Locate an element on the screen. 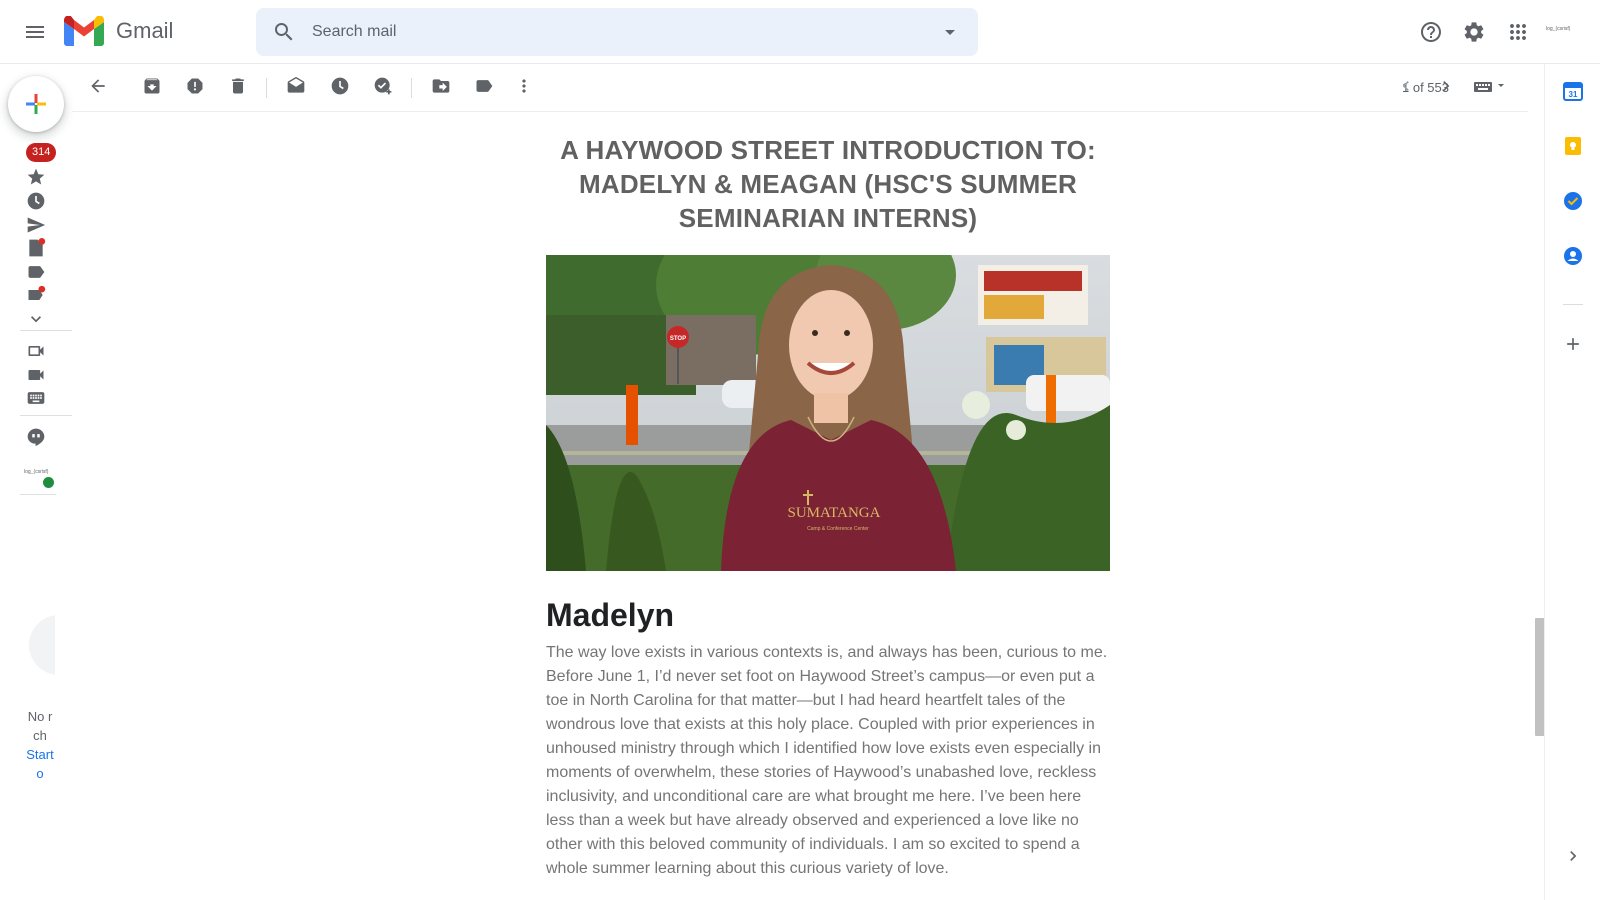 Image resolution: width=1600 pixels, height=900 pixels. settings-gear-icon is located at coordinates (1474, 32).